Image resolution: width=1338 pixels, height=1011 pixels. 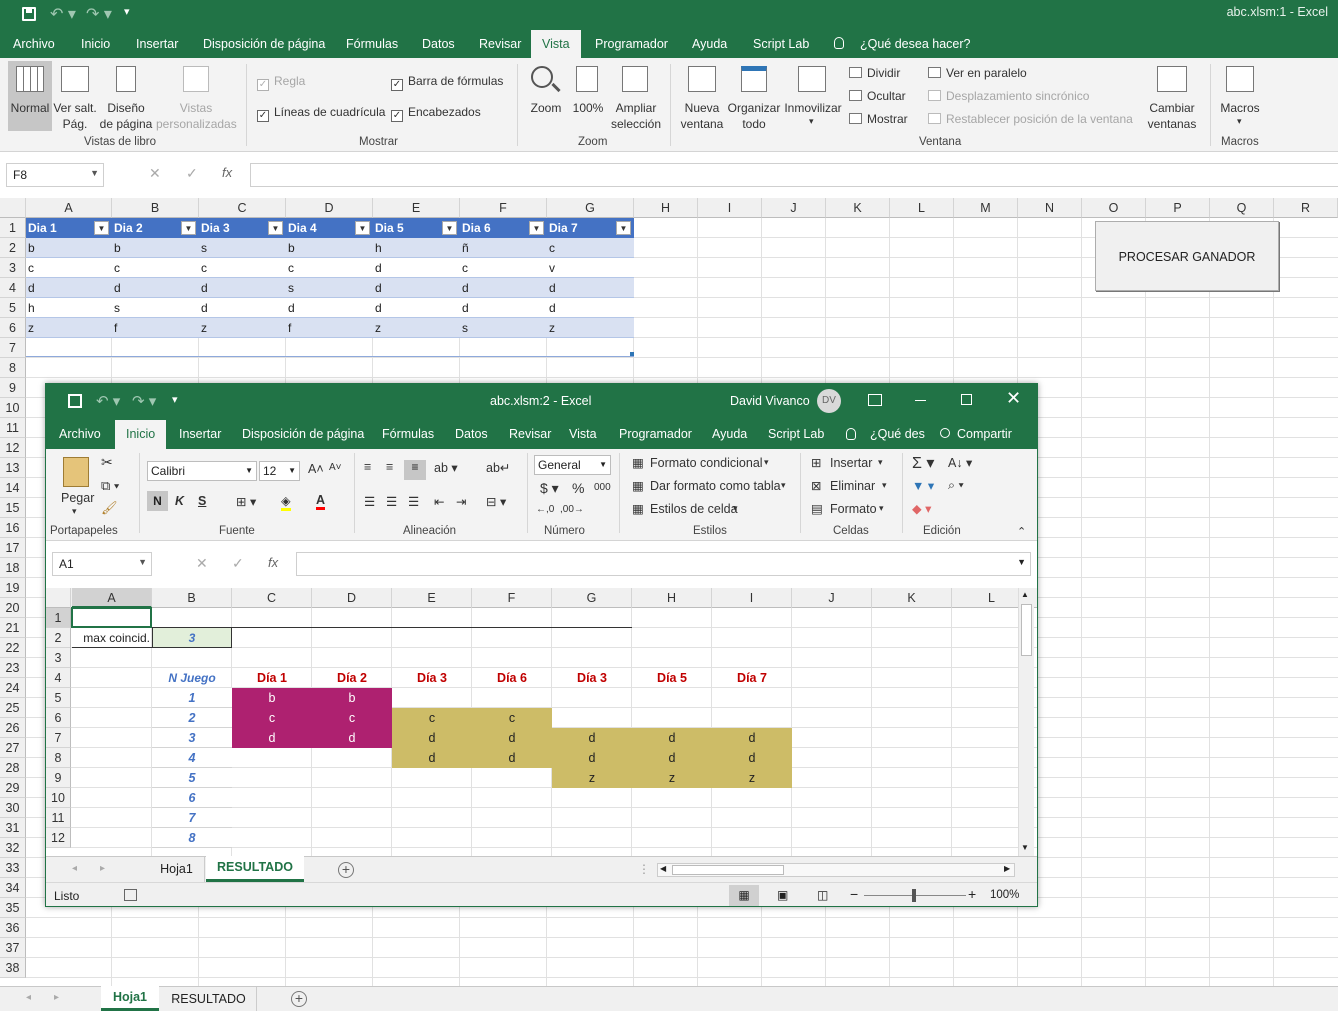 What do you see at coordinates (202, 471) in the screenshot?
I see `font-name-select: Calibri ▼` at bounding box center [202, 471].